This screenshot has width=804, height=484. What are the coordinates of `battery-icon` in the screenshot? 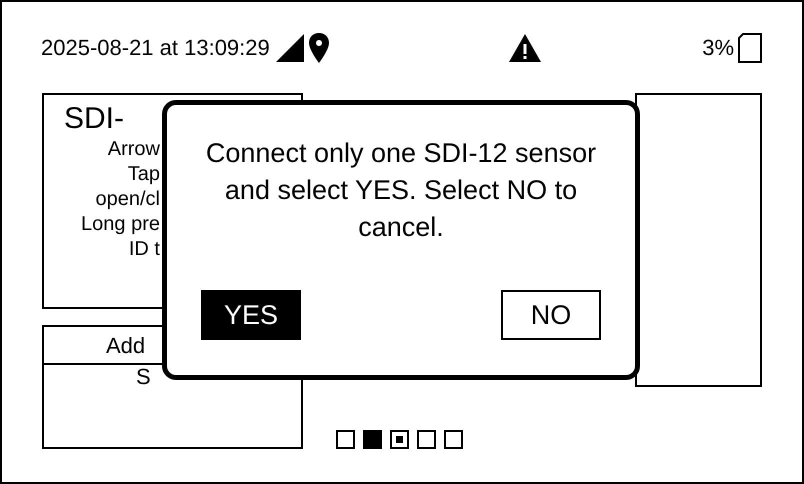 It's located at (750, 48).